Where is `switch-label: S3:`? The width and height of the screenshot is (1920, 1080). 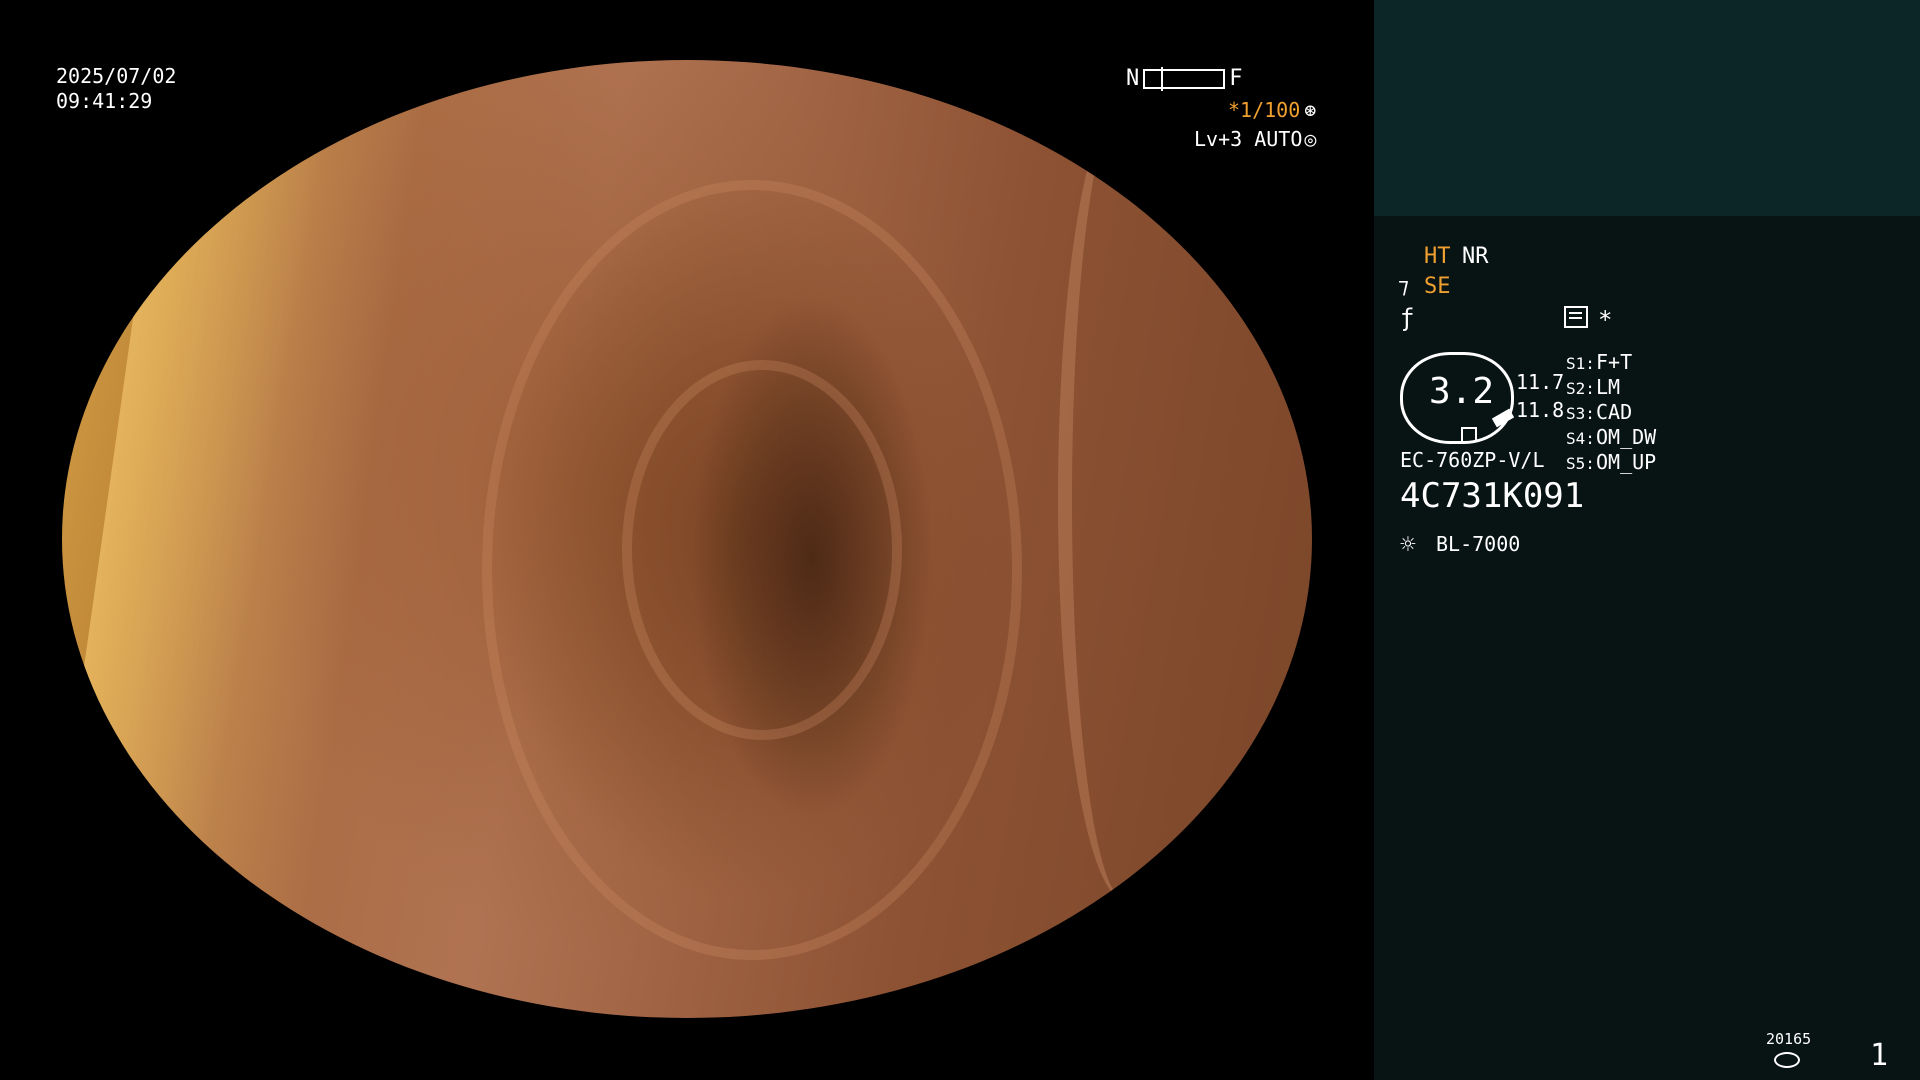
switch-label: S3: is located at coordinates (1580, 413).